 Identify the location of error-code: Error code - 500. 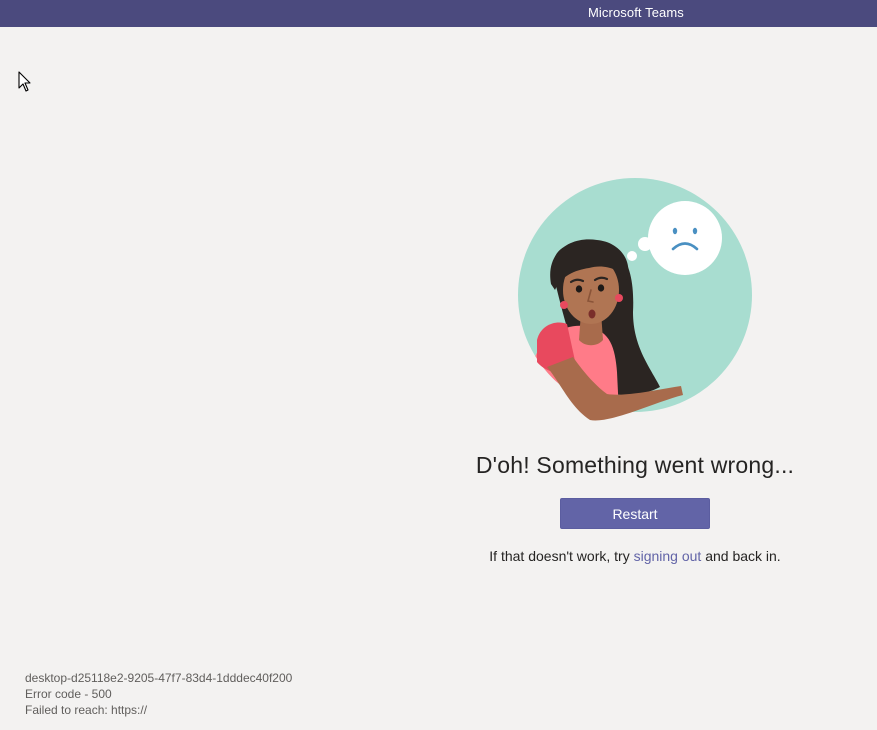
(68, 694).